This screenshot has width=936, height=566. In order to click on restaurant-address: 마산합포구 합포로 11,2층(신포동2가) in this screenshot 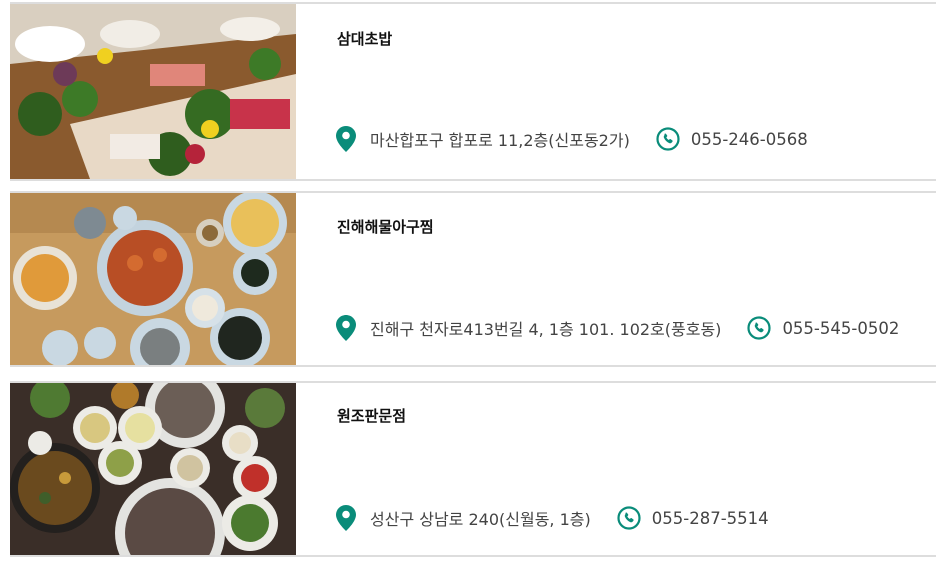, I will do `click(500, 140)`.